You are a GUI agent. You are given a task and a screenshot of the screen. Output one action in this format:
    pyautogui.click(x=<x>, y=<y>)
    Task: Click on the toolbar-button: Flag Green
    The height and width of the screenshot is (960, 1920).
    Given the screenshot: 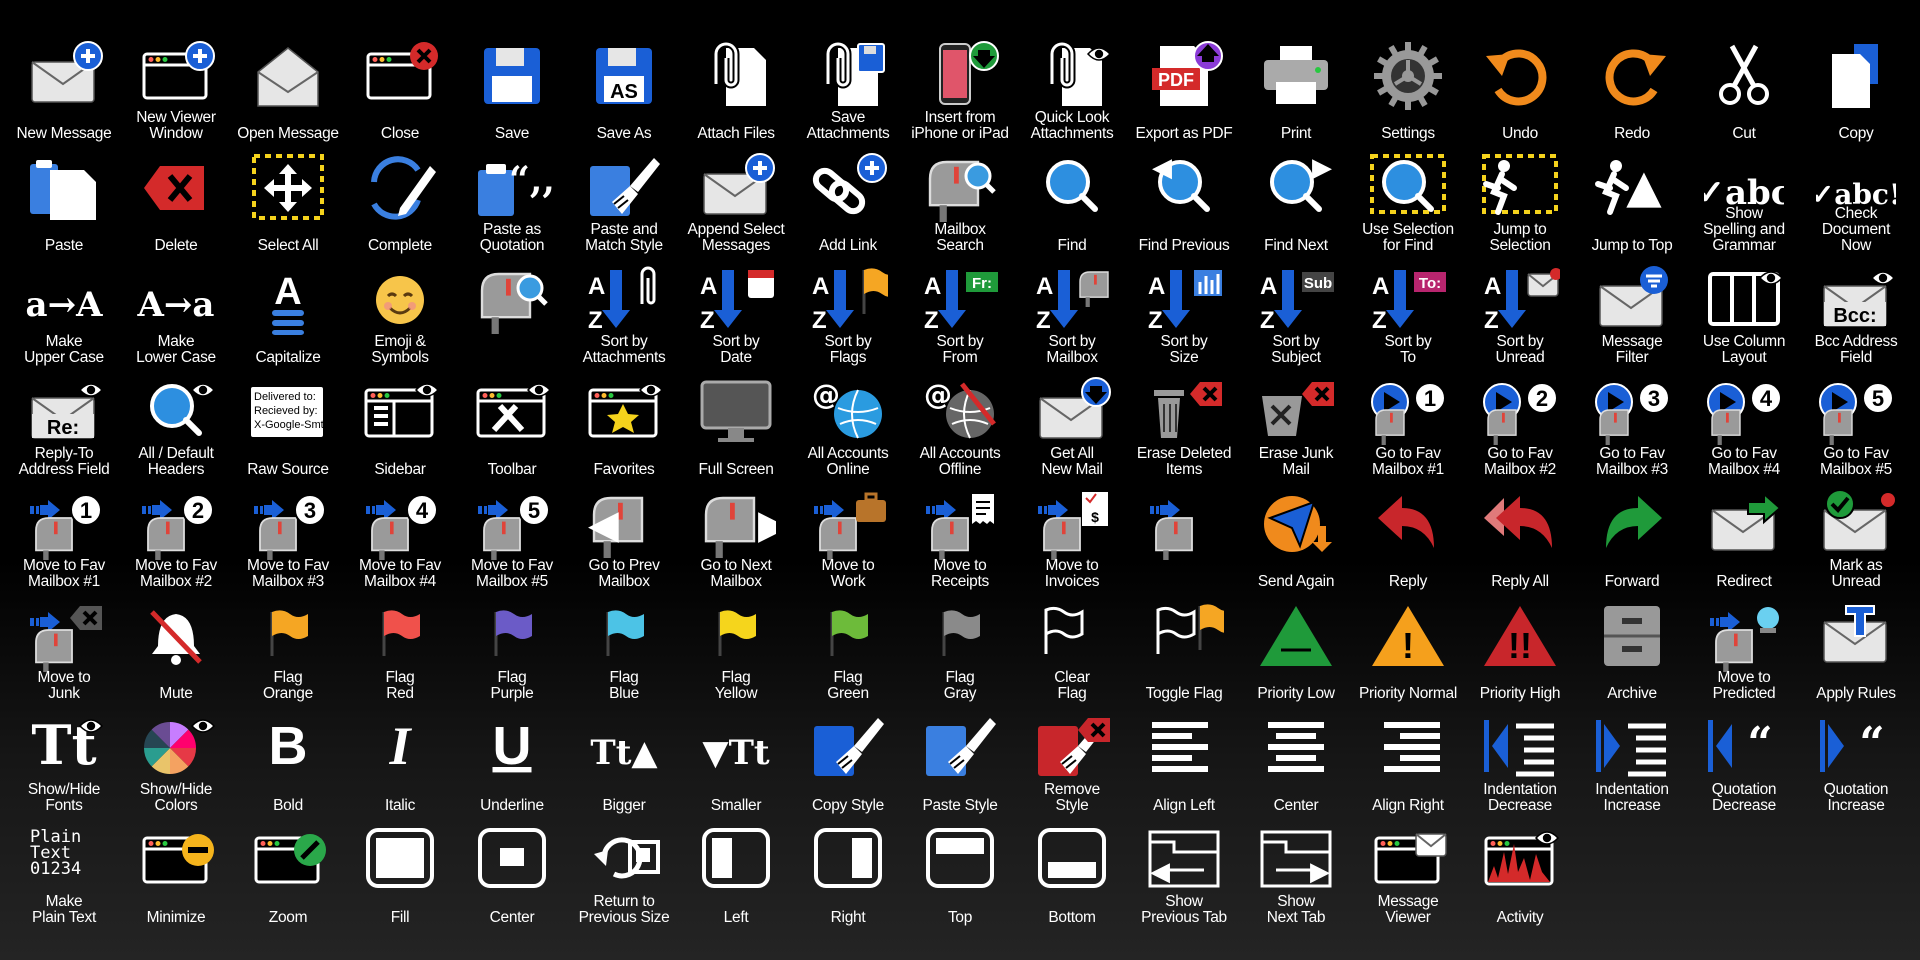 What is the action you would take?
    pyautogui.click(x=848, y=652)
    